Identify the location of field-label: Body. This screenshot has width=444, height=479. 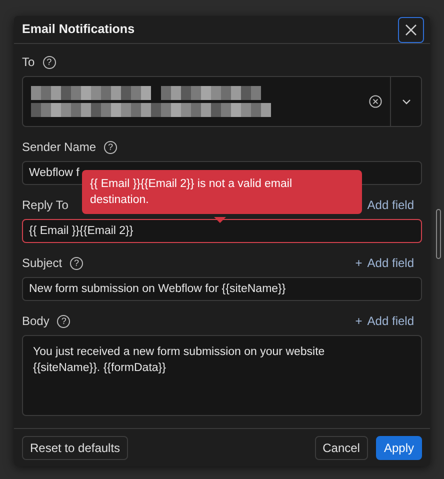
(36, 321).